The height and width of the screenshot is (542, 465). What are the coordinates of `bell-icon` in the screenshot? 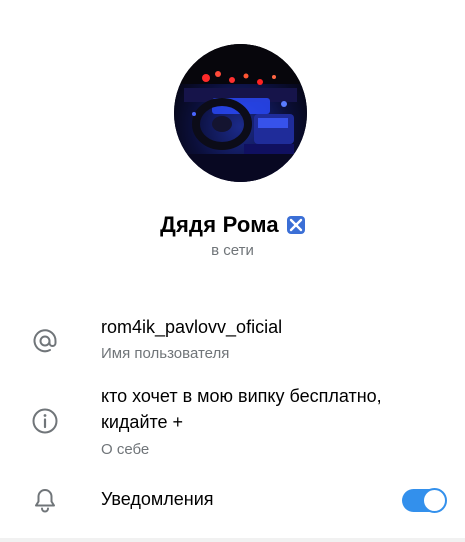 It's located at (45, 500).